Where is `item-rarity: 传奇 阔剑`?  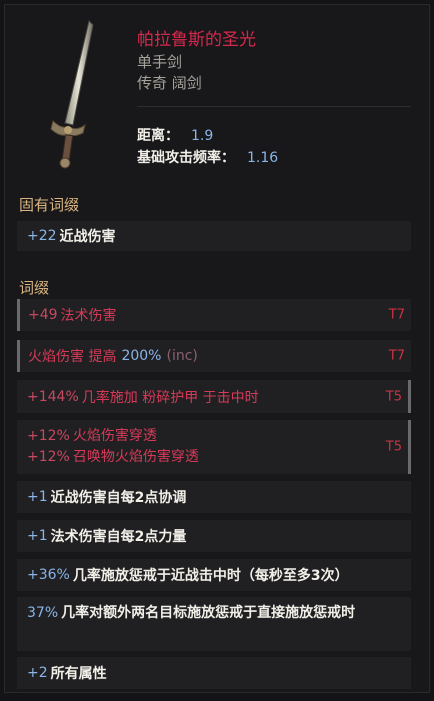 item-rarity: 传奇 阔剑 is located at coordinates (169, 83).